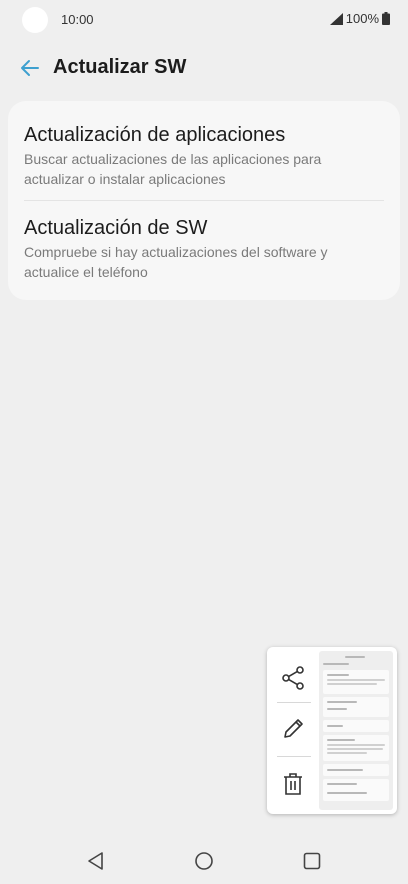  Describe the element at coordinates (204, 20) in the screenshot. I see `status-bar: 10:00 100%` at that location.